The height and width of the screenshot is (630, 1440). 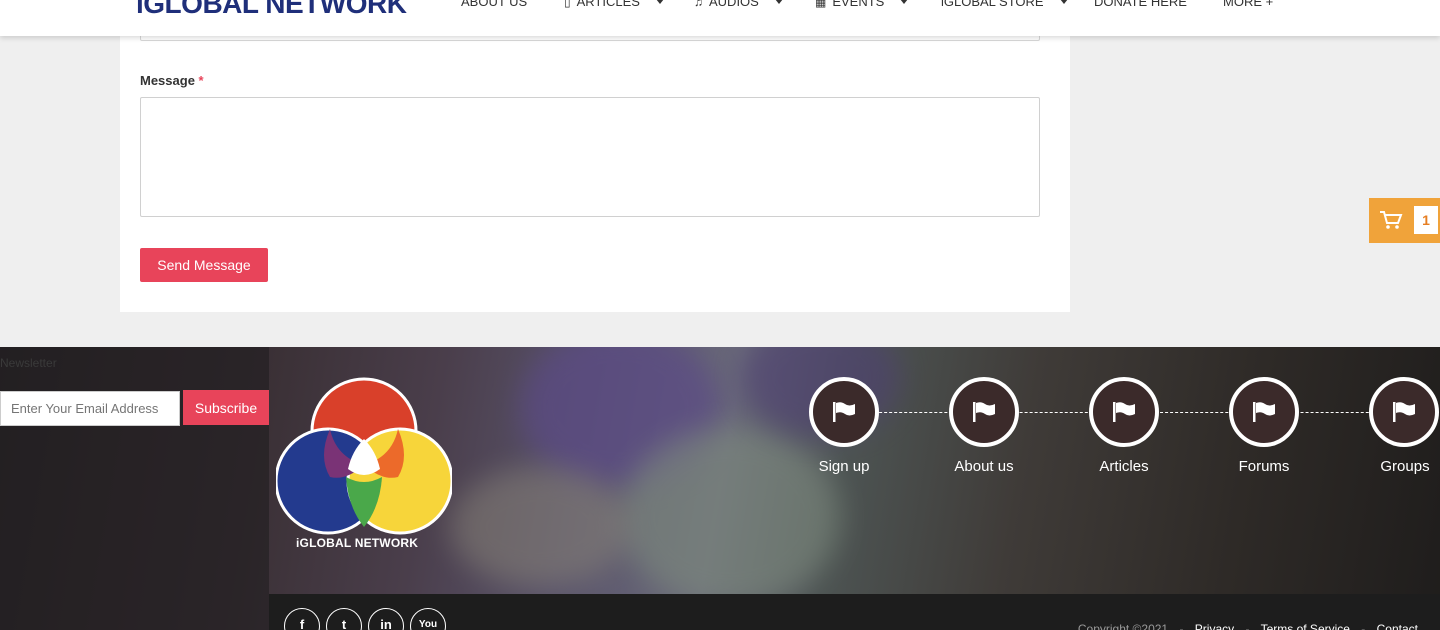 What do you see at coordinates (1404, 220) in the screenshot?
I see `cart-widget: 1` at bounding box center [1404, 220].